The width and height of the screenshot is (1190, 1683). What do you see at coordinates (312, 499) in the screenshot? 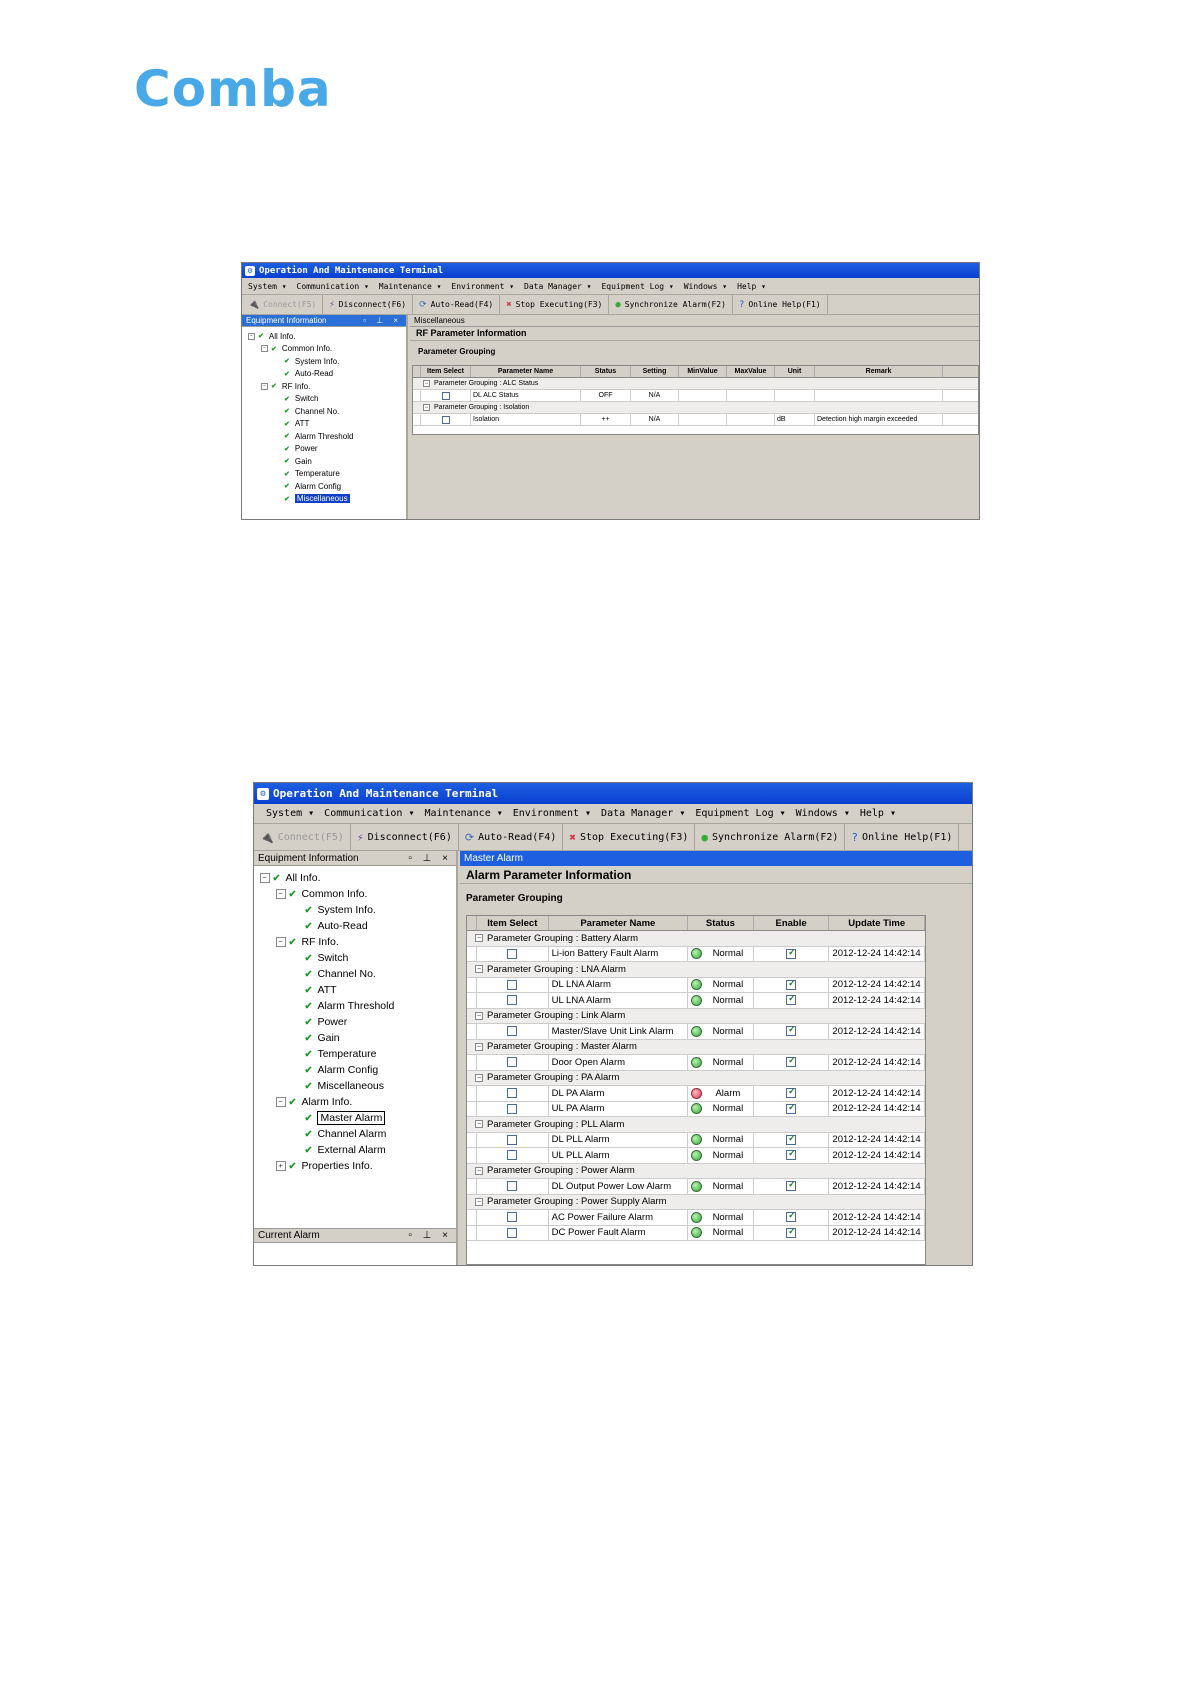
I see `tree-node-miscellaneous: ✔ Miscellaneous` at bounding box center [312, 499].